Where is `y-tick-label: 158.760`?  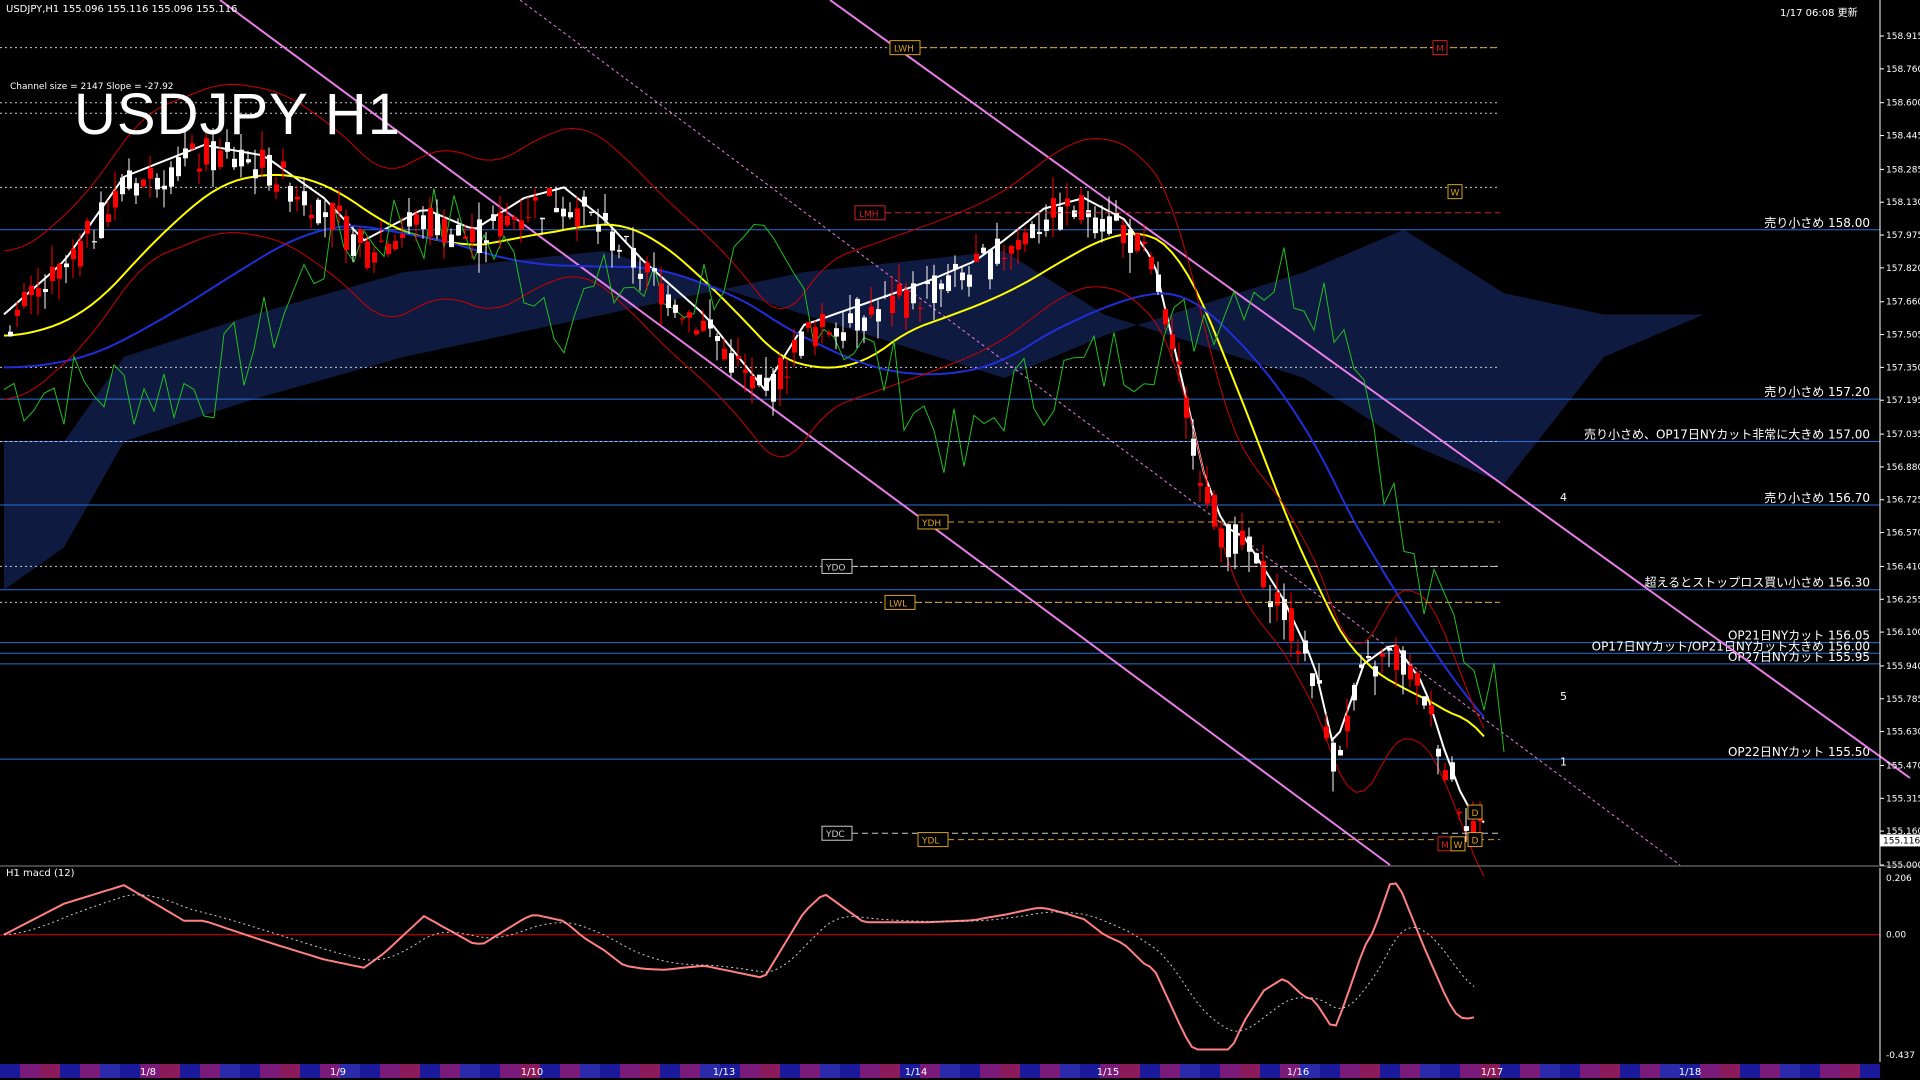 y-tick-label: 158.760 is located at coordinates (1903, 70).